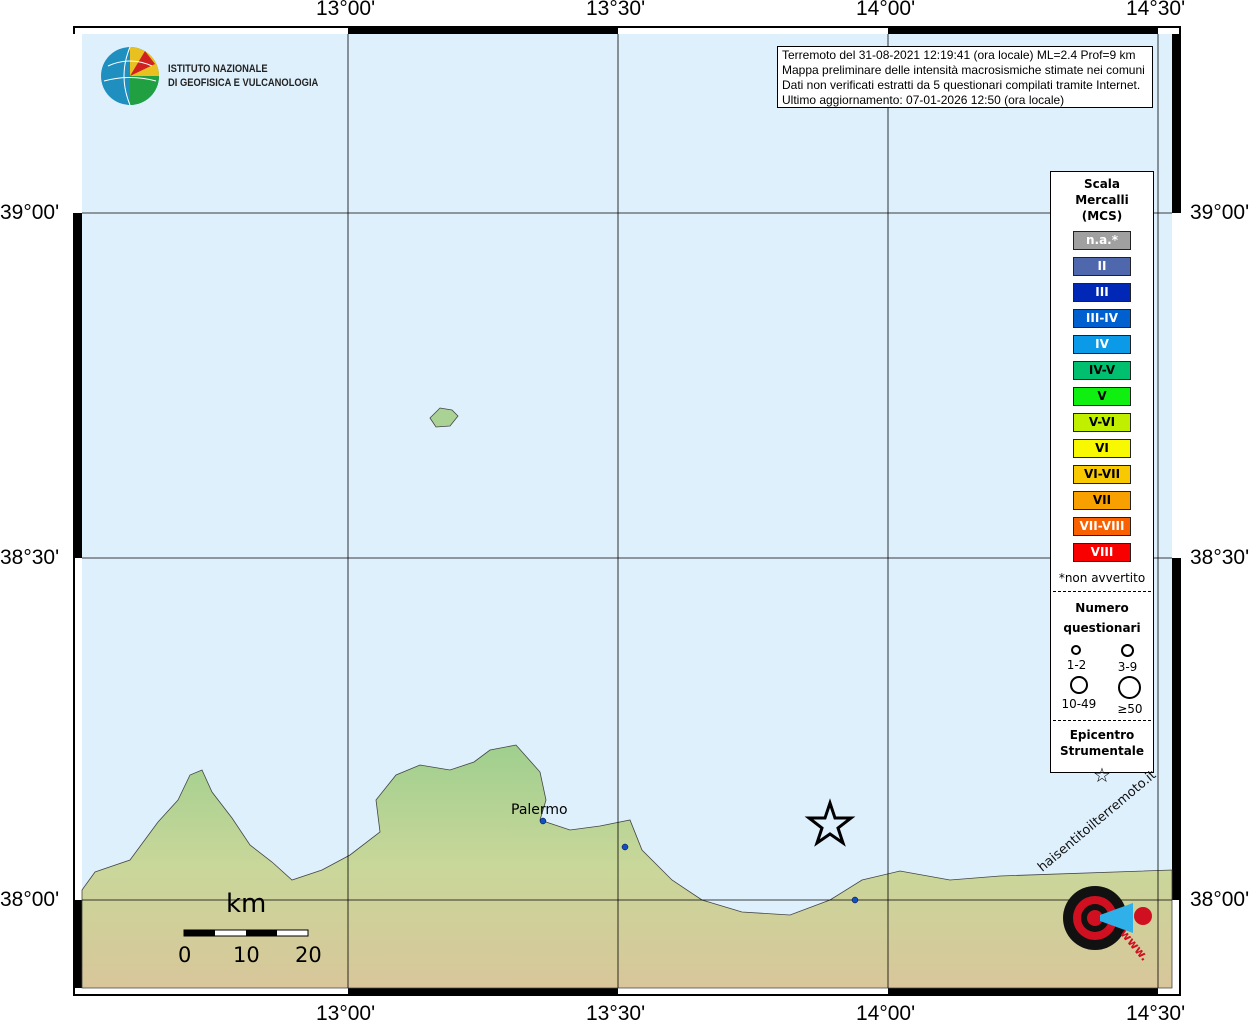 Image resolution: width=1254 pixels, height=1024 pixels. I want to click on legend-title: Scala, so click(1102, 184).